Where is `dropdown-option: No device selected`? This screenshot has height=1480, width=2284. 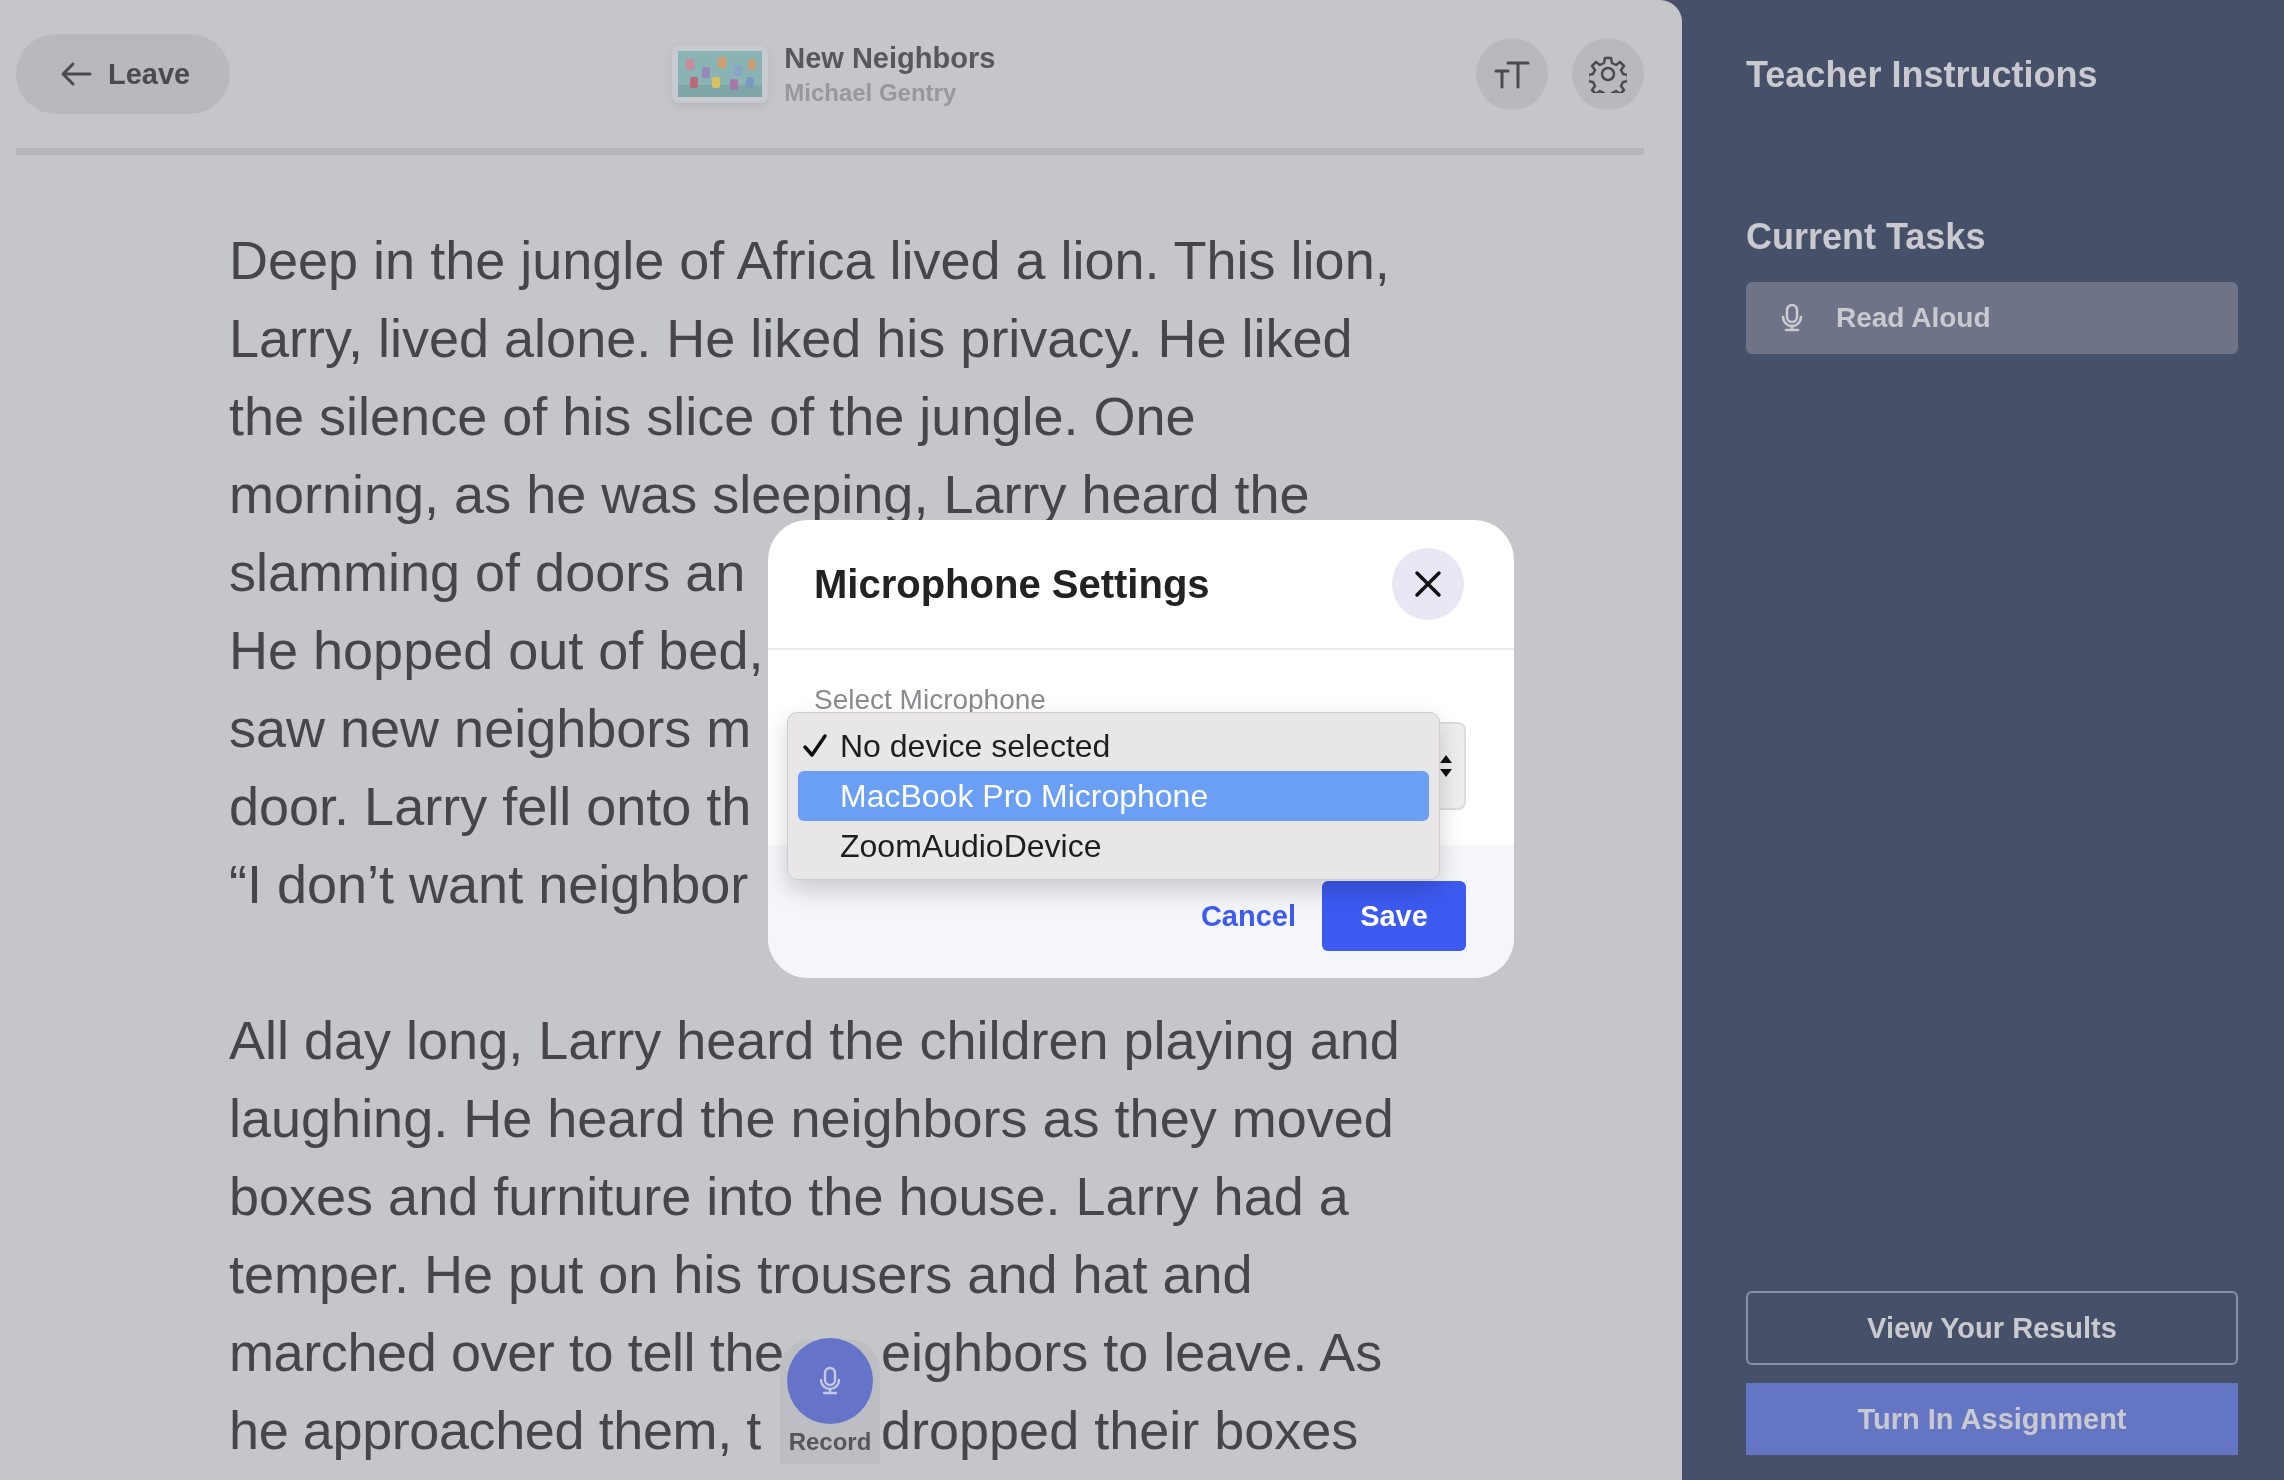
dropdown-option: No device selected is located at coordinates (1113, 746).